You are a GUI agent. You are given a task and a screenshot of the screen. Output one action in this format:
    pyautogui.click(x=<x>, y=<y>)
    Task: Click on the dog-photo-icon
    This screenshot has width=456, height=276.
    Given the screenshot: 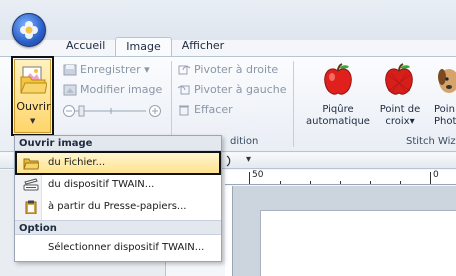 What is the action you would take?
    pyautogui.click(x=447, y=81)
    